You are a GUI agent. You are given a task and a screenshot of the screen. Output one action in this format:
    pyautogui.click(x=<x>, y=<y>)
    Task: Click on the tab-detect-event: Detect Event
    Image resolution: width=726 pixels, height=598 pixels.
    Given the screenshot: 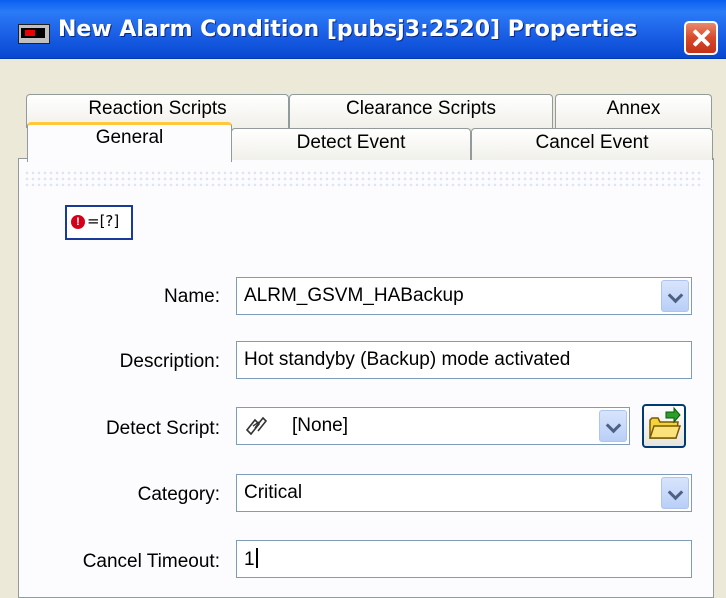 What is the action you would take?
    pyautogui.click(x=351, y=144)
    